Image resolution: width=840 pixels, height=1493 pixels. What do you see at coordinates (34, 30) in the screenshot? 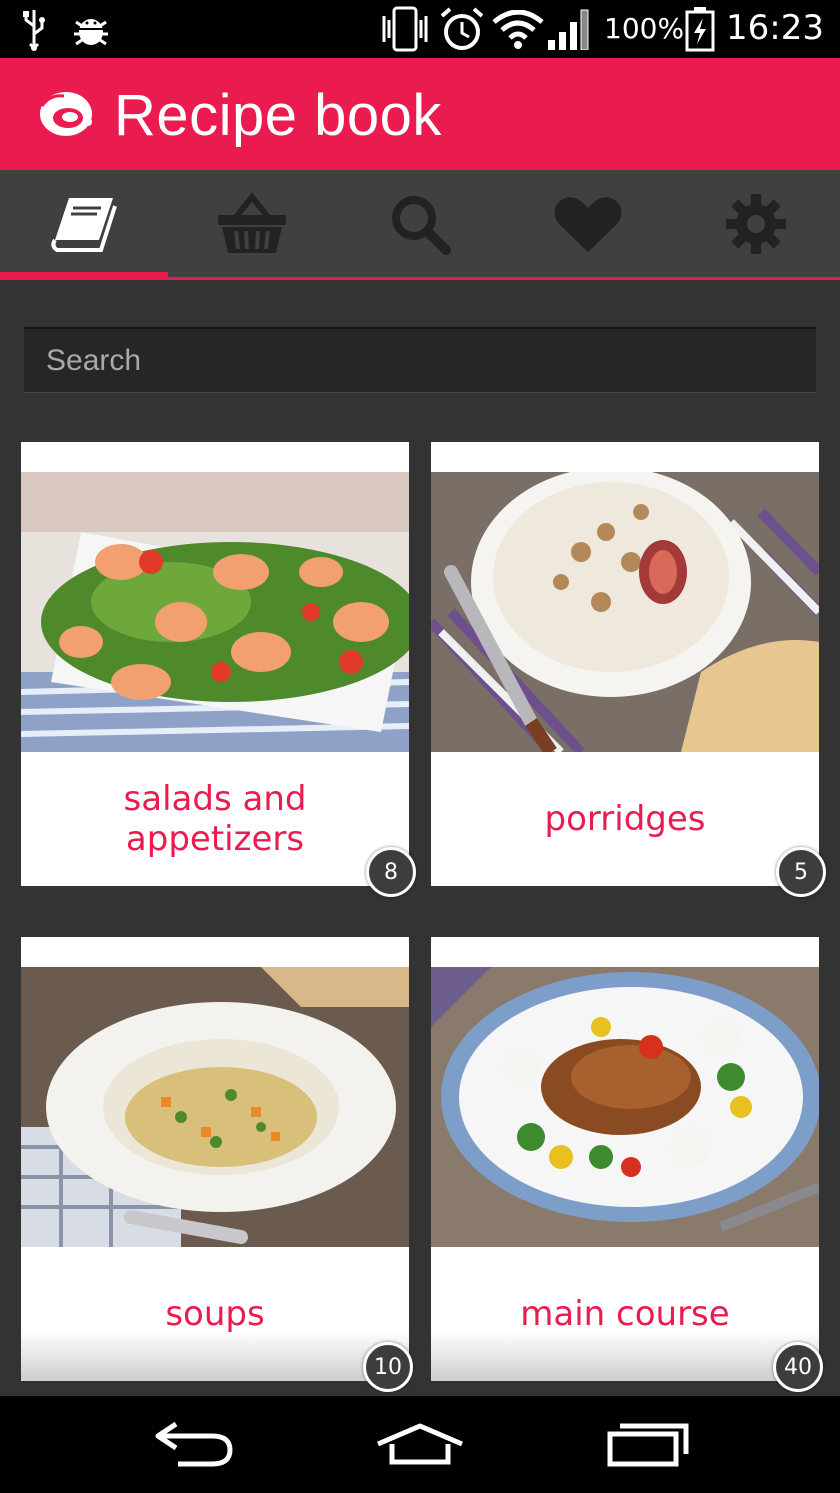
I see `usb-icon` at bounding box center [34, 30].